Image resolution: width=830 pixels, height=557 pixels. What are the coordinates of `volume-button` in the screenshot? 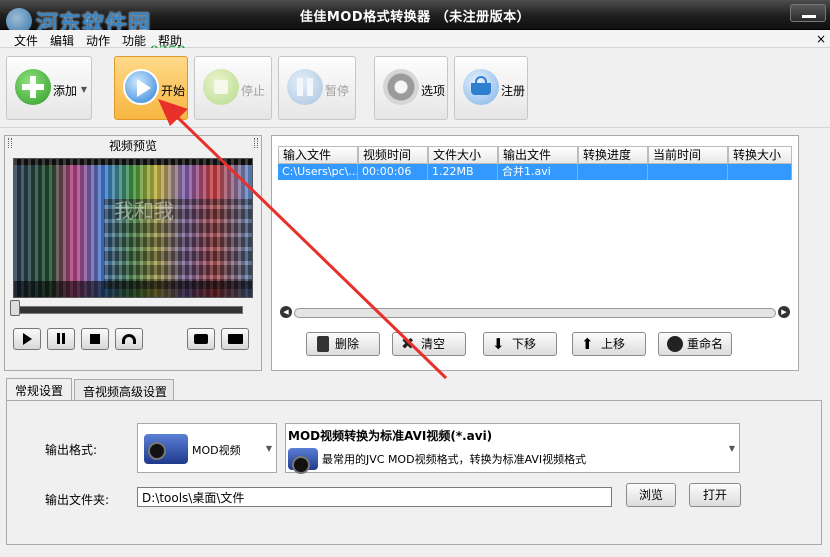 It's located at (129, 339).